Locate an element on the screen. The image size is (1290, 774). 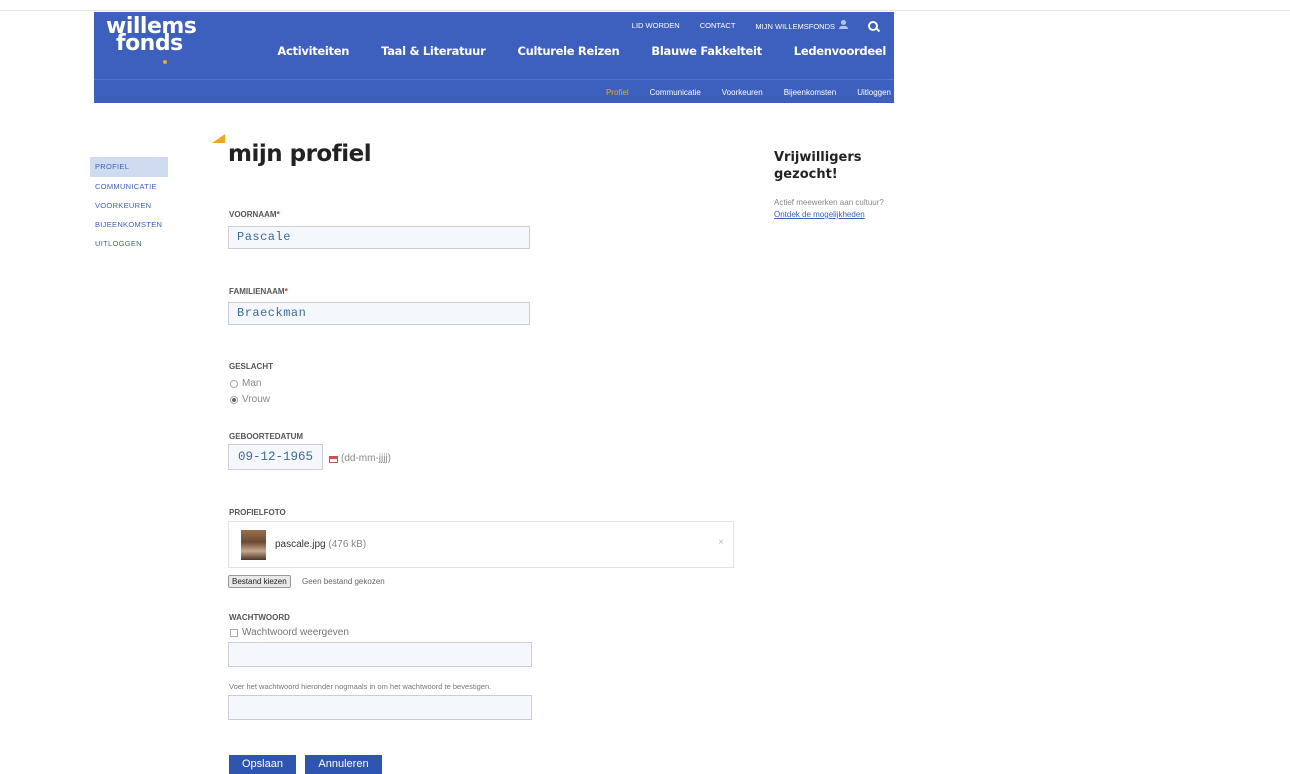
wachtwoord-label: WACHTWOORD is located at coordinates (259, 617).